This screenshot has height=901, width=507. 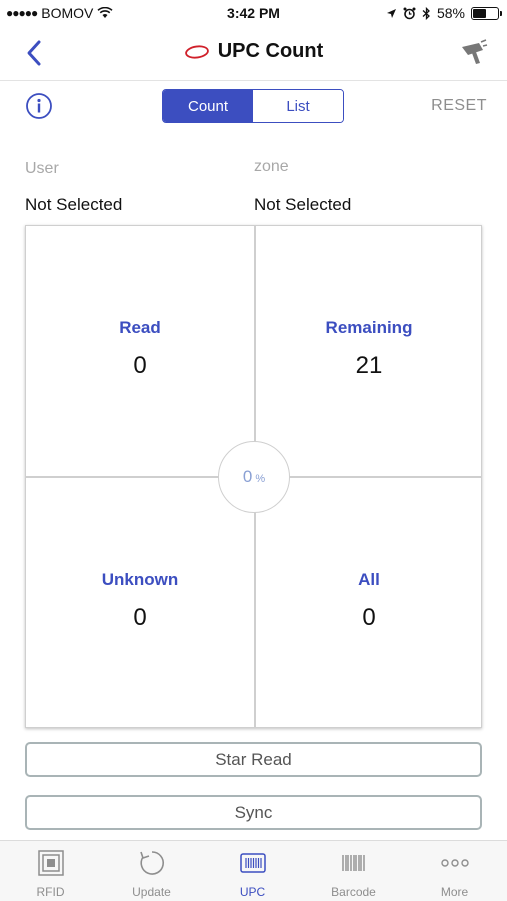 I want to click on star-read-button: Star Read, so click(x=253, y=759).